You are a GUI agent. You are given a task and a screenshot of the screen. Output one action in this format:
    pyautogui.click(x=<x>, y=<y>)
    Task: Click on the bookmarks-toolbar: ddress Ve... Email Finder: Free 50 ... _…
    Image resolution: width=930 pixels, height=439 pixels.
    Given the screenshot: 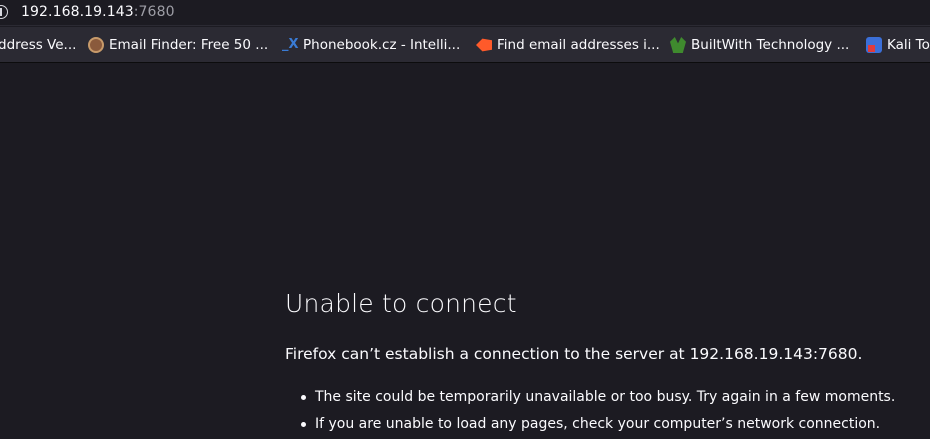 What is the action you would take?
    pyautogui.click(x=465, y=45)
    